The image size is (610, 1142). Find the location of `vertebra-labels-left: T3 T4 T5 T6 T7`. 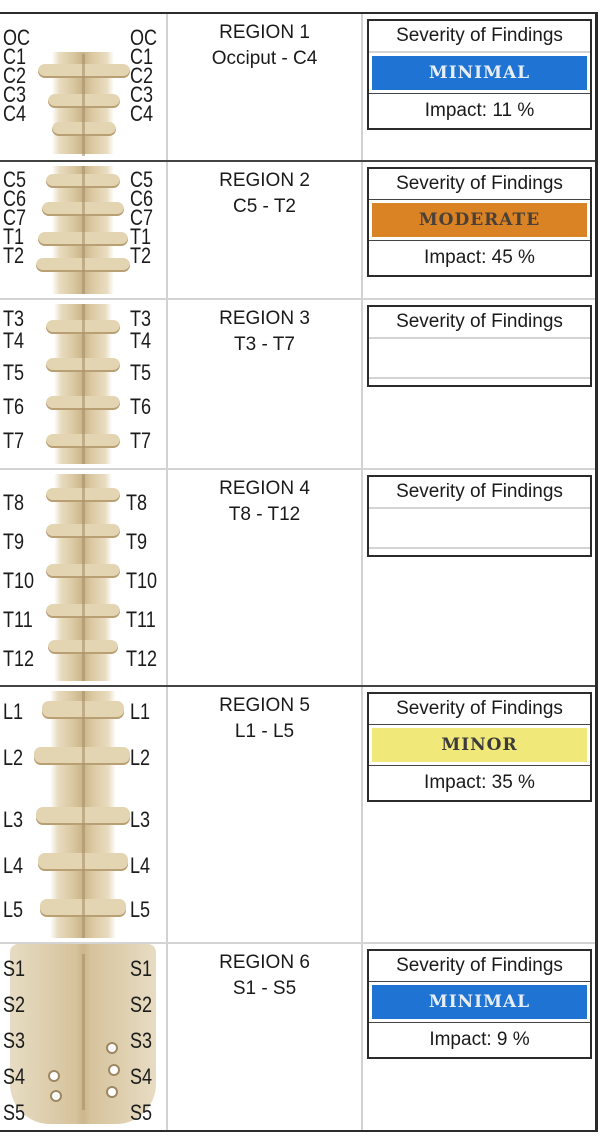

vertebra-labels-left: T3 T4 T5 T6 T7 is located at coordinates (19, 388).